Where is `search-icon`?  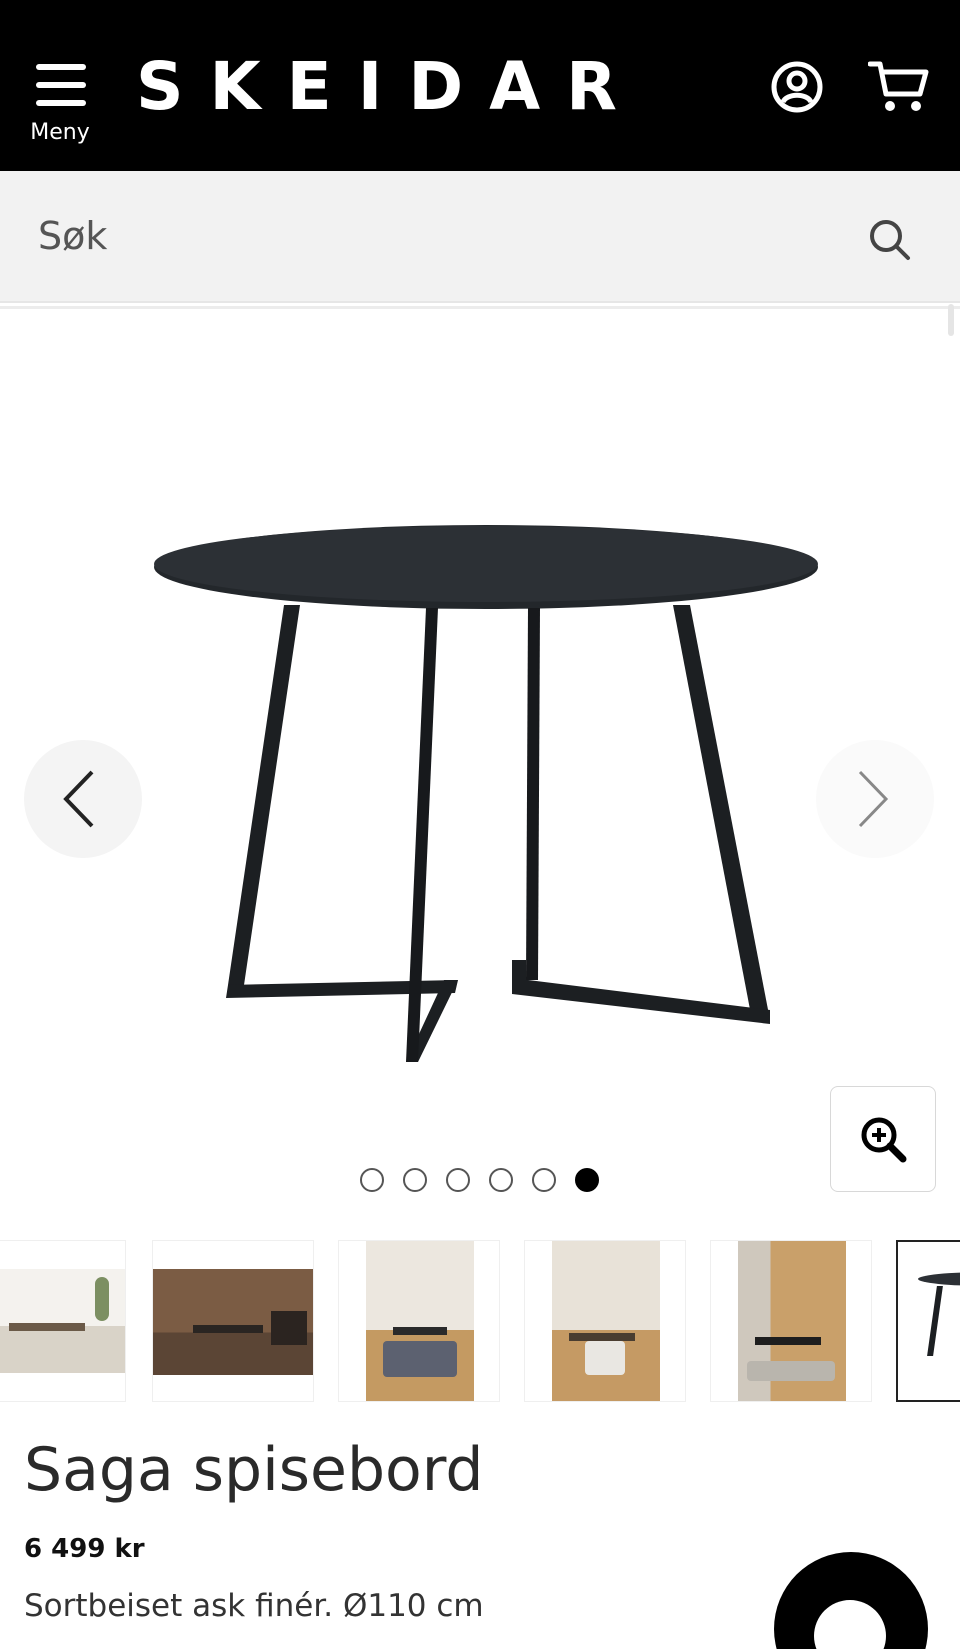
search-icon is located at coordinates (890, 240).